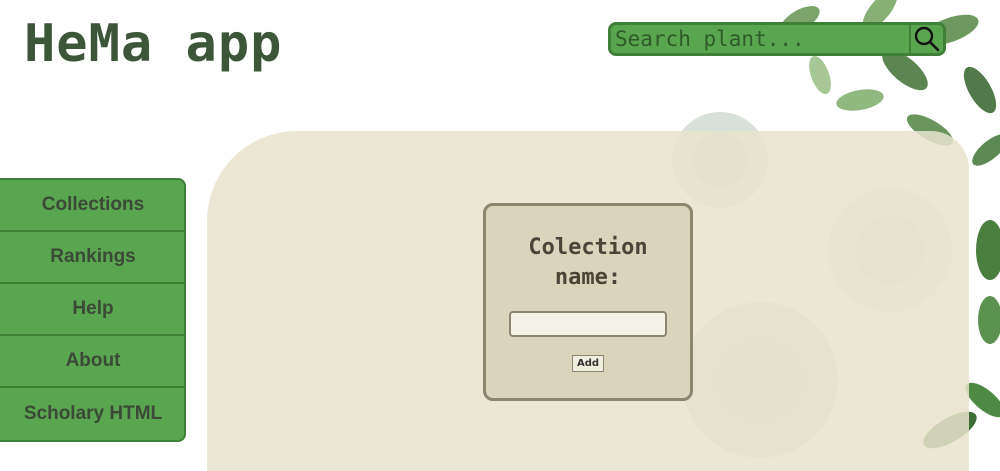 The width and height of the screenshot is (1000, 471). Describe the element at coordinates (588, 302) in the screenshot. I see `collection-form: Colection name: Add` at that location.